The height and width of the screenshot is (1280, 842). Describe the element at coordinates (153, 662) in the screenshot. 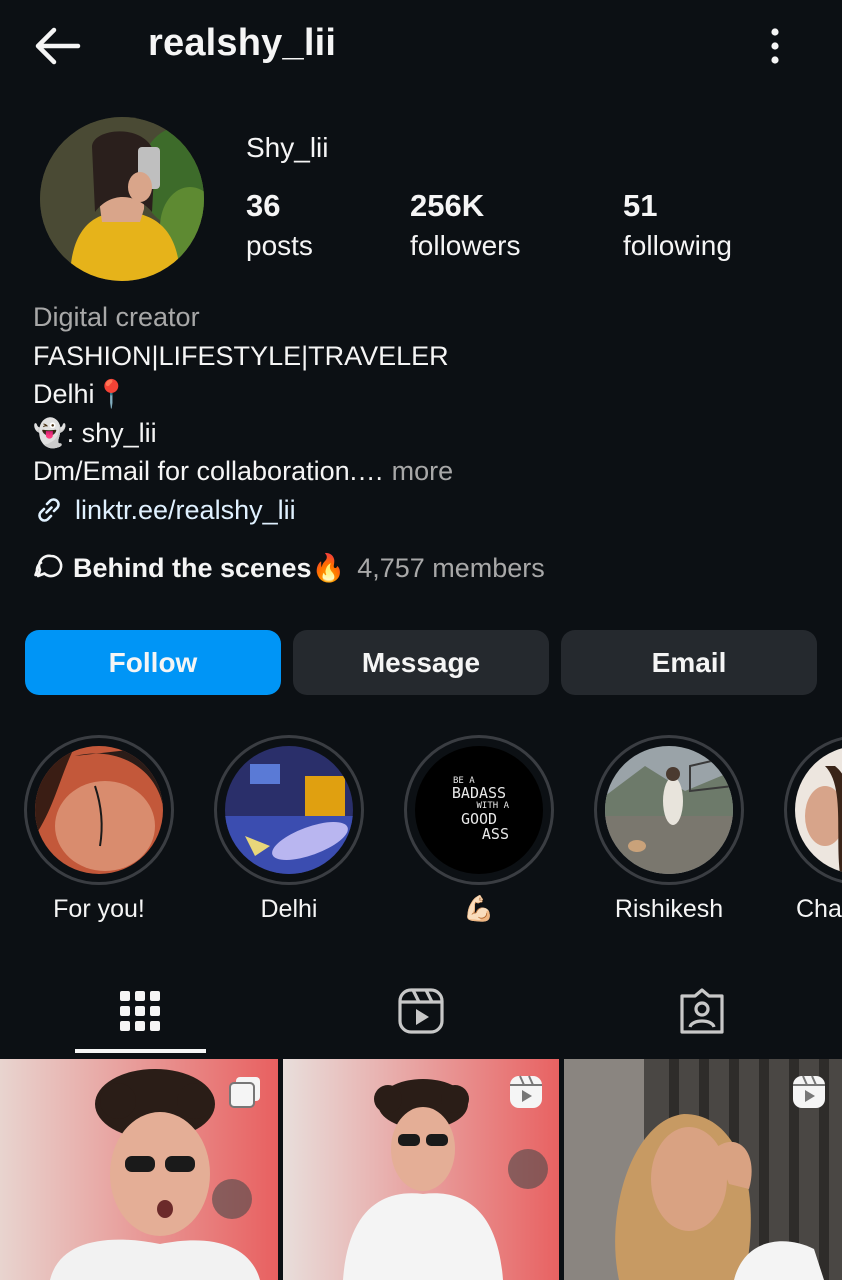

I see `follow-button: Follow` at that location.